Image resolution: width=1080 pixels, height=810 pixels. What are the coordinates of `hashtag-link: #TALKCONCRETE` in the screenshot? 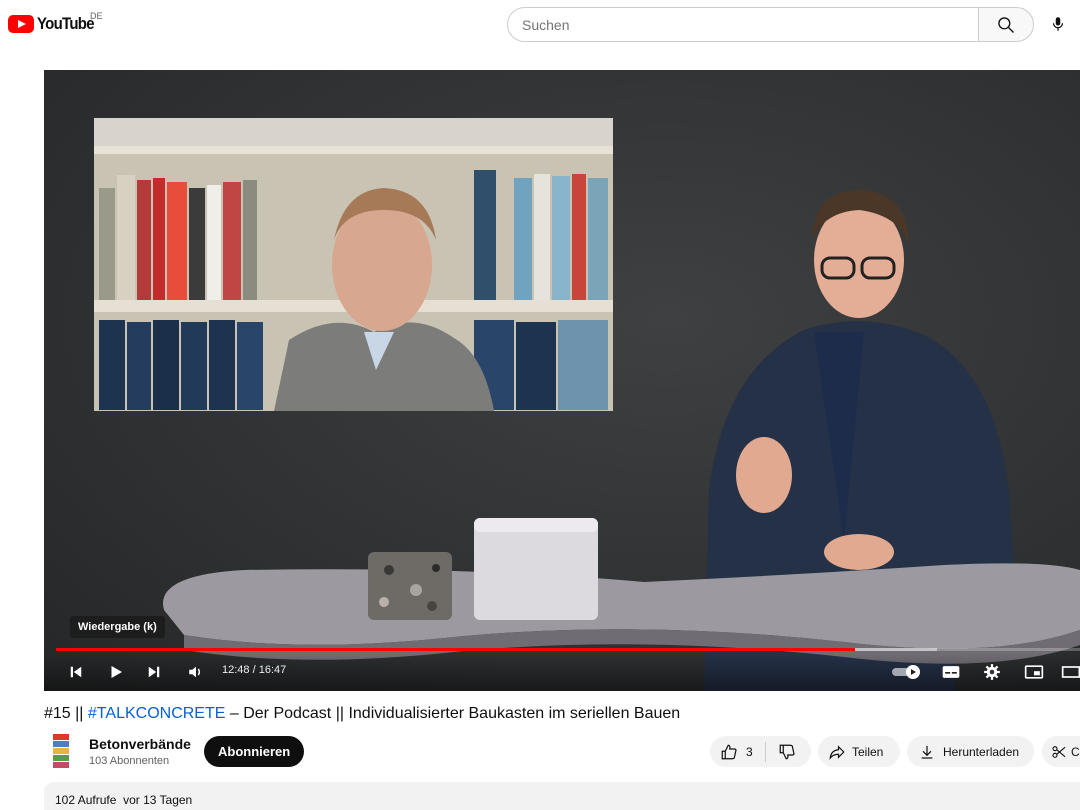 It's located at (157, 713).